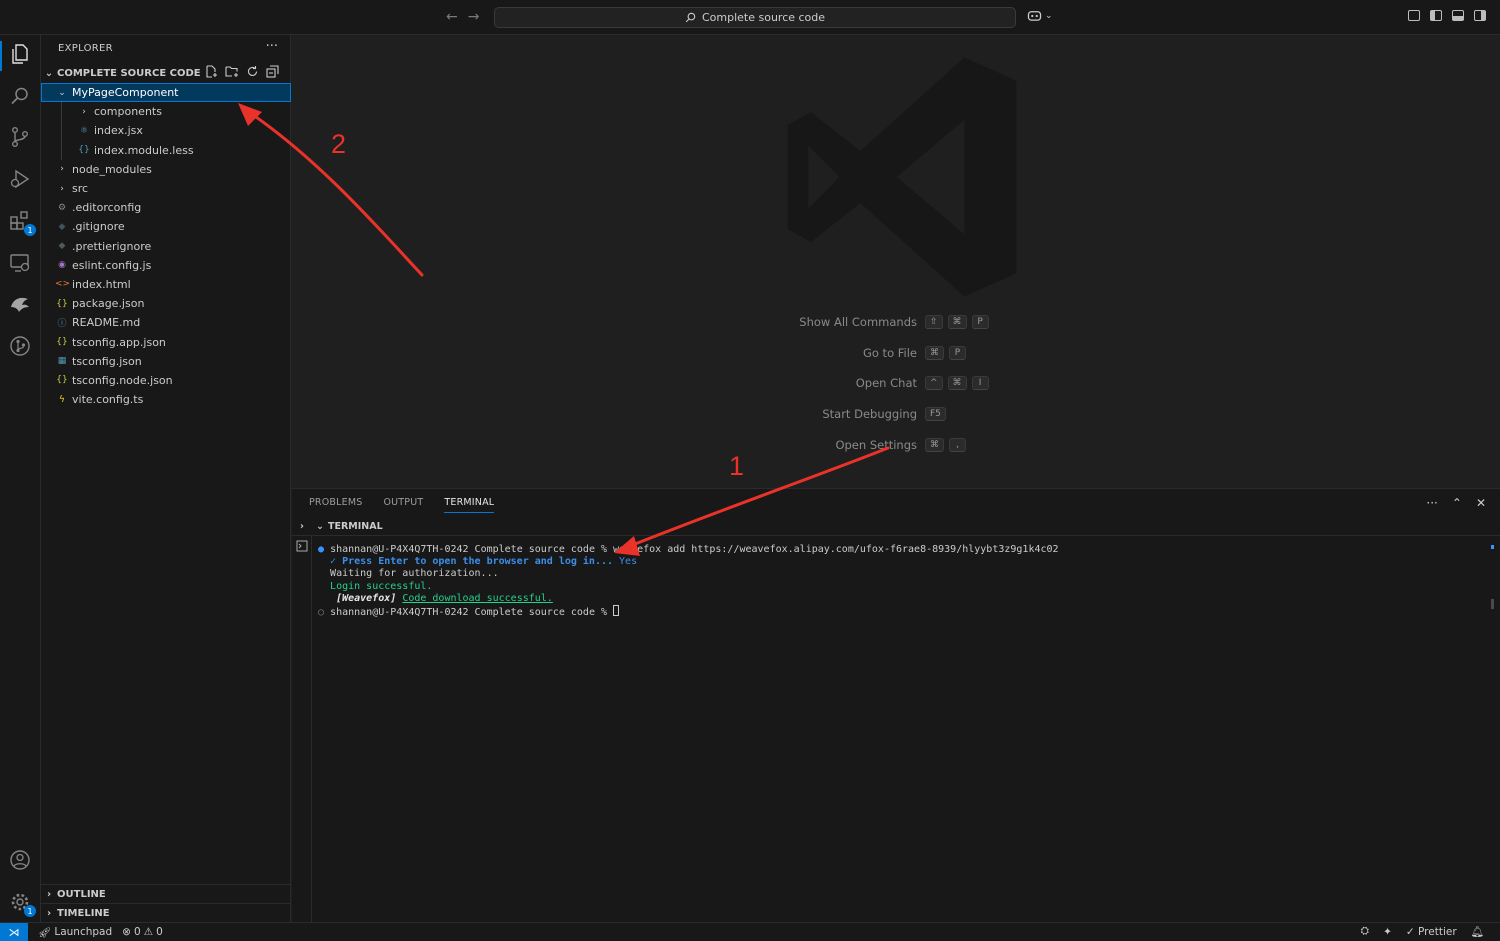 The width and height of the screenshot is (1500, 941). What do you see at coordinates (20, 304) in the screenshot?
I see `weavefox-icon` at bounding box center [20, 304].